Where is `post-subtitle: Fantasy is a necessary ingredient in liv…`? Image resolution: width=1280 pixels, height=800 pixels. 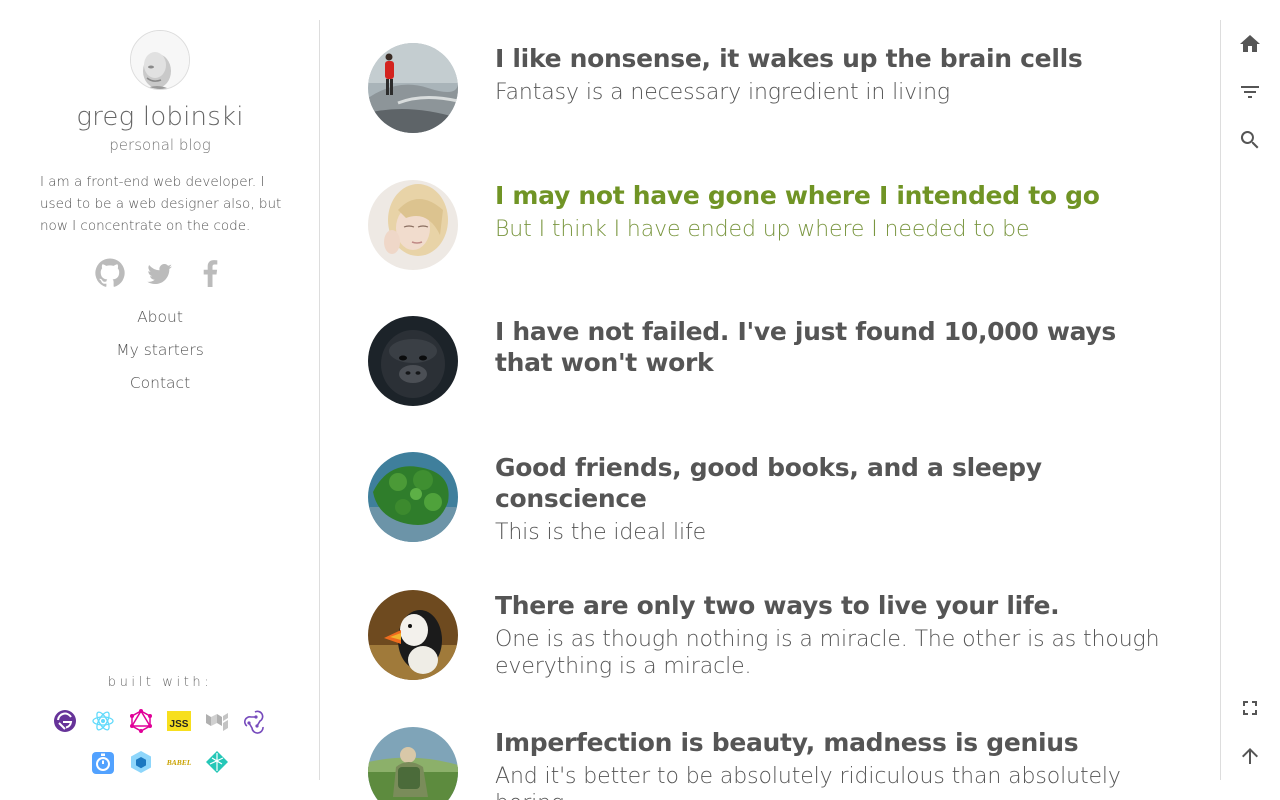 post-subtitle: Fantasy is a necessary ingredient in liv… is located at coordinates (723, 92).